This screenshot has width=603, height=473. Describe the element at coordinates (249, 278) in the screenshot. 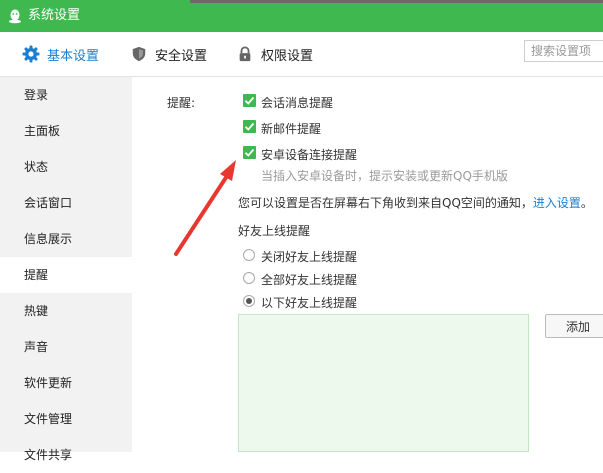

I see `all-friends-online-radio` at that location.